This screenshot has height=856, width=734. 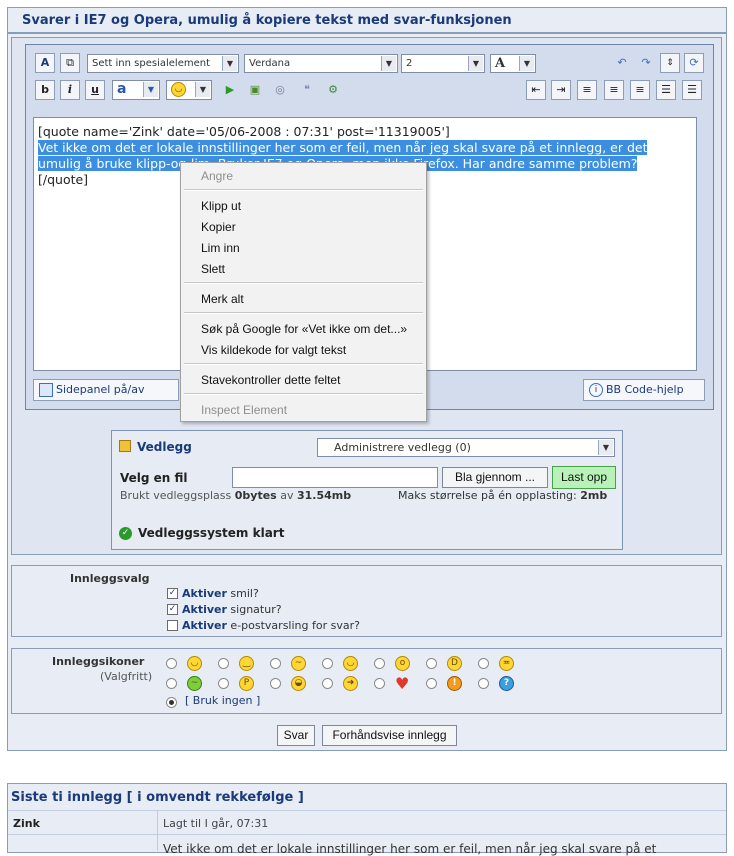 What do you see at coordinates (189, 90) in the screenshot?
I see `emoticon-select: ◡ ▼` at bounding box center [189, 90].